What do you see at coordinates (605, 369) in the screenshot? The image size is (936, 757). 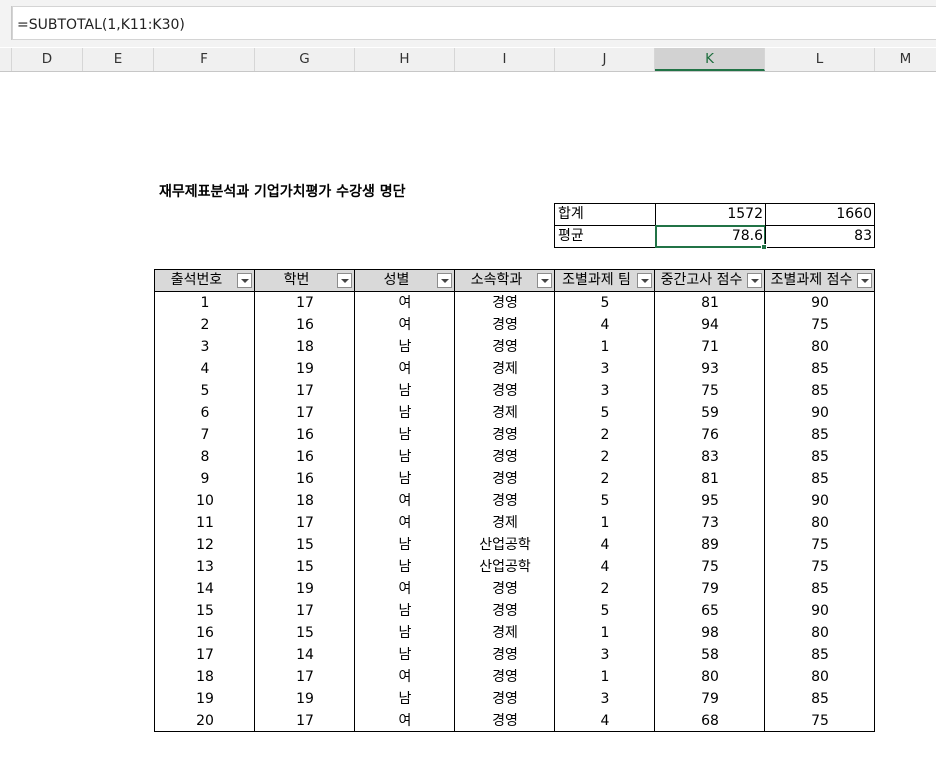 I see `cell-team: 3` at bounding box center [605, 369].